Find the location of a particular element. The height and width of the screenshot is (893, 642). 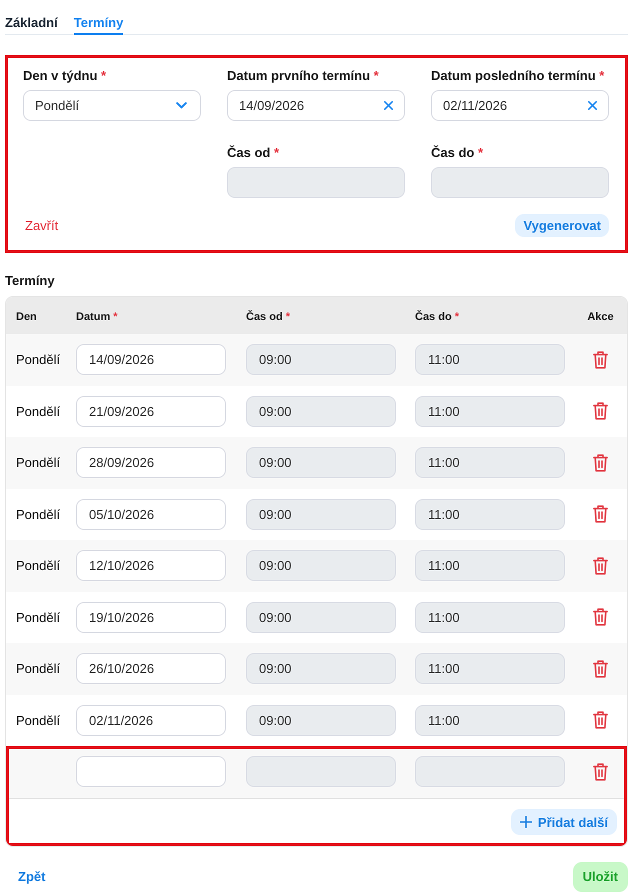

field-label: Čas do * is located at coordinates (457, 152).